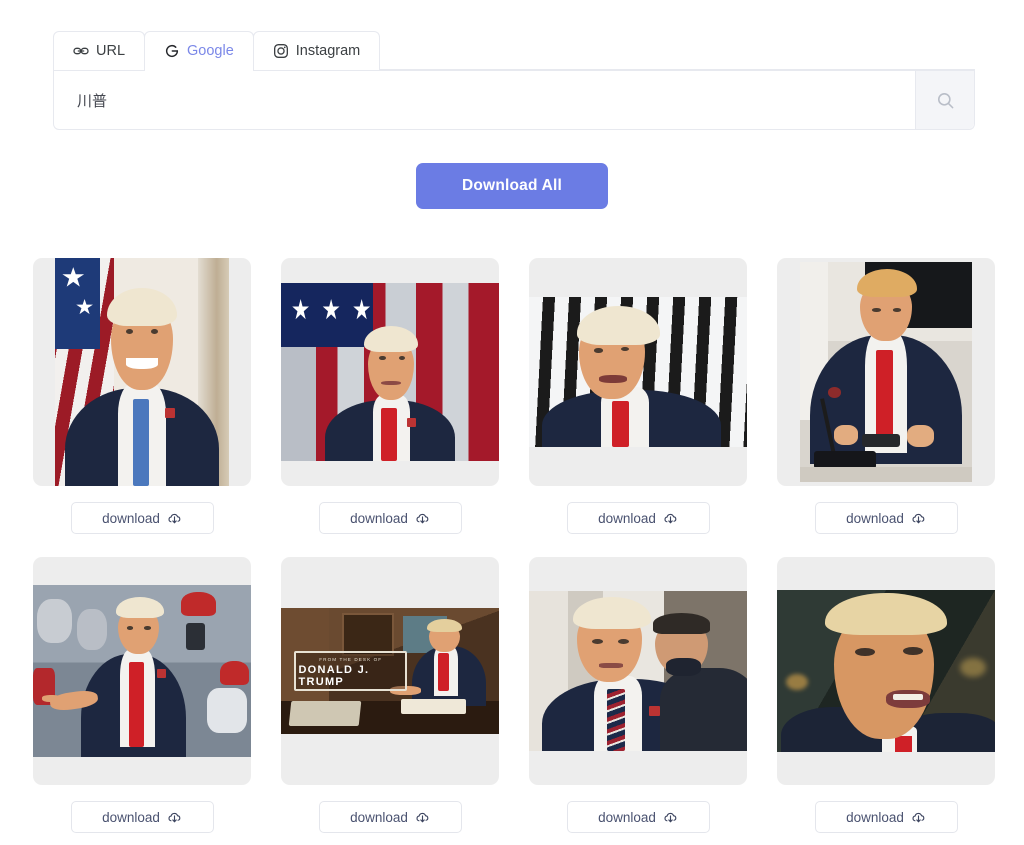  What do you see at coordinates (210, 50) in the screenshot?
I see `tab-google-label: Google` at bounding box center [210, 50].